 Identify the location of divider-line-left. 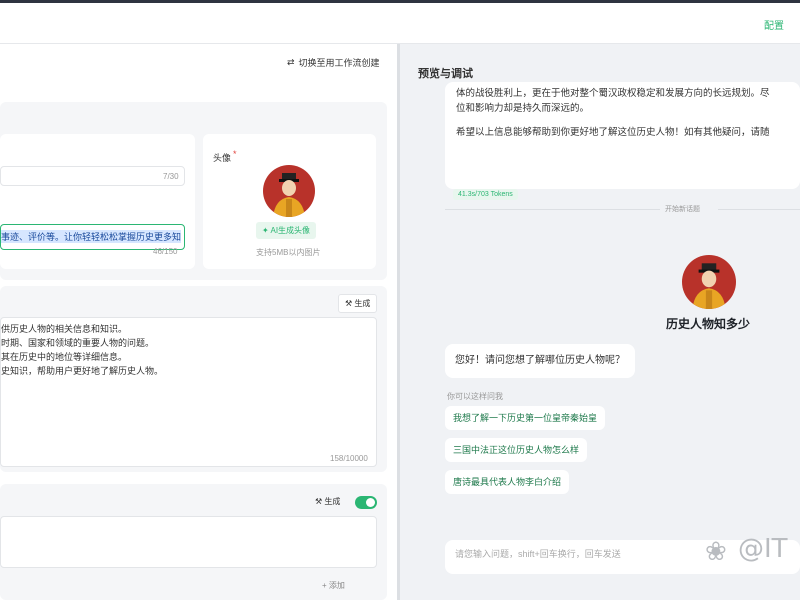
(552, 209).